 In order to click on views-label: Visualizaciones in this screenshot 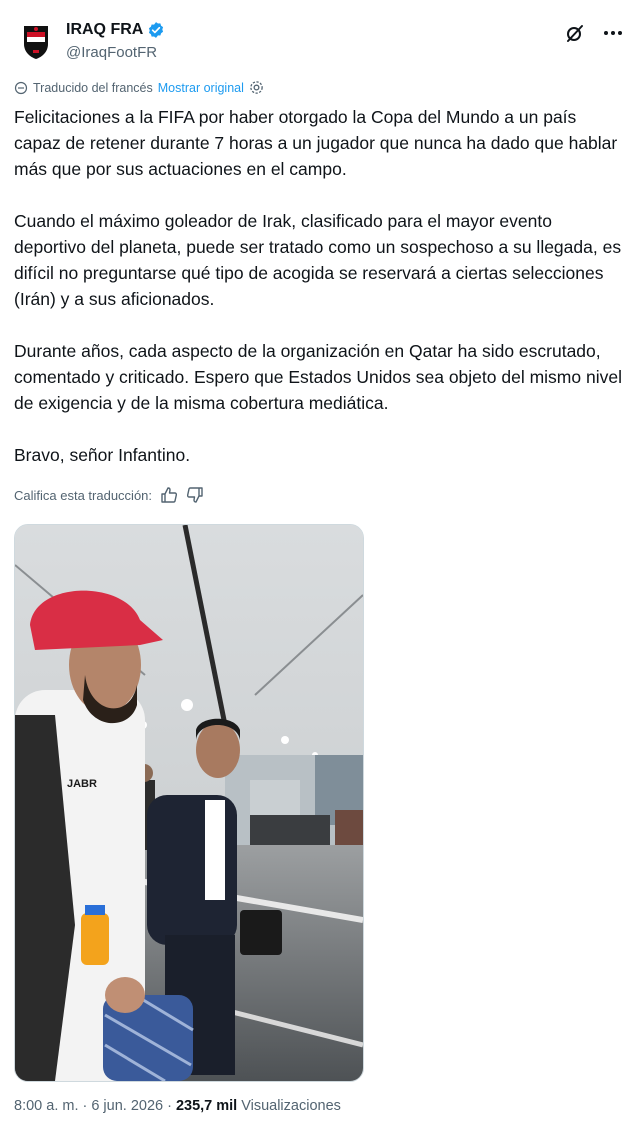, I will do `click(291, 1106)`.